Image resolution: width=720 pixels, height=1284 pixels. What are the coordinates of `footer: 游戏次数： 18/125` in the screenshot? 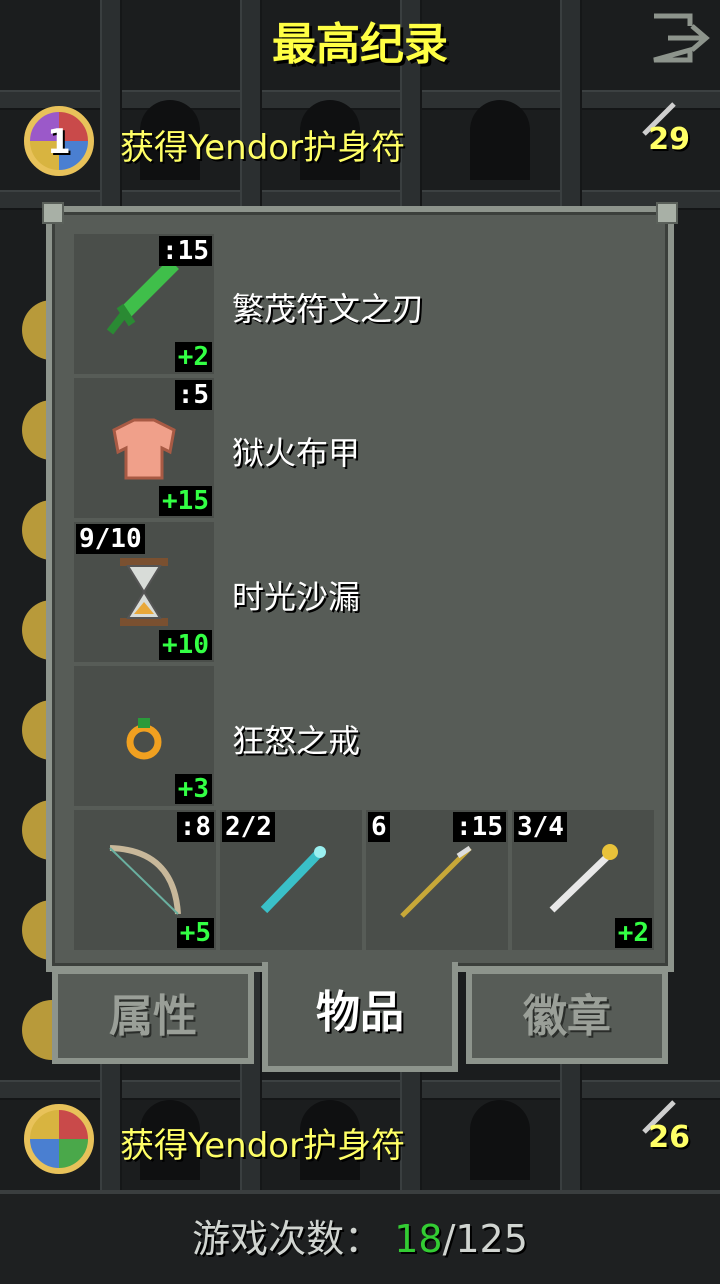 It's located at (360, 1237).